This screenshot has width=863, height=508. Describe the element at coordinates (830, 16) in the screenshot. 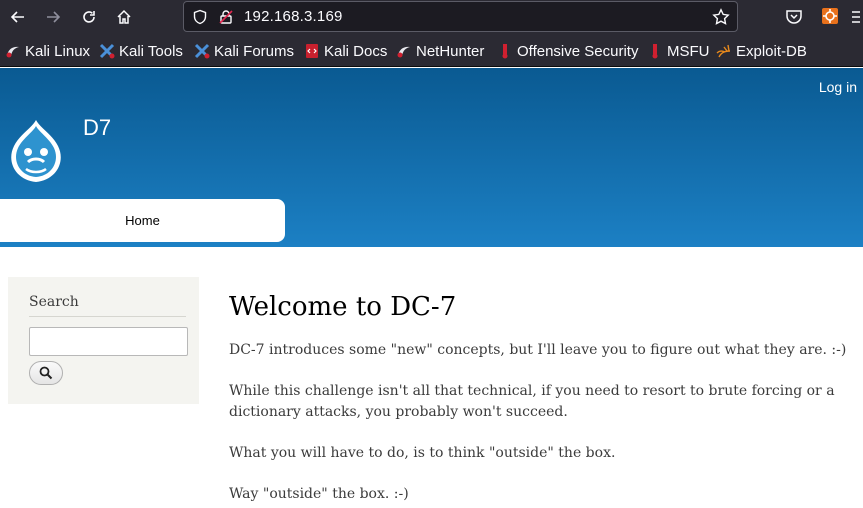

I see `extension-icon` at that location.